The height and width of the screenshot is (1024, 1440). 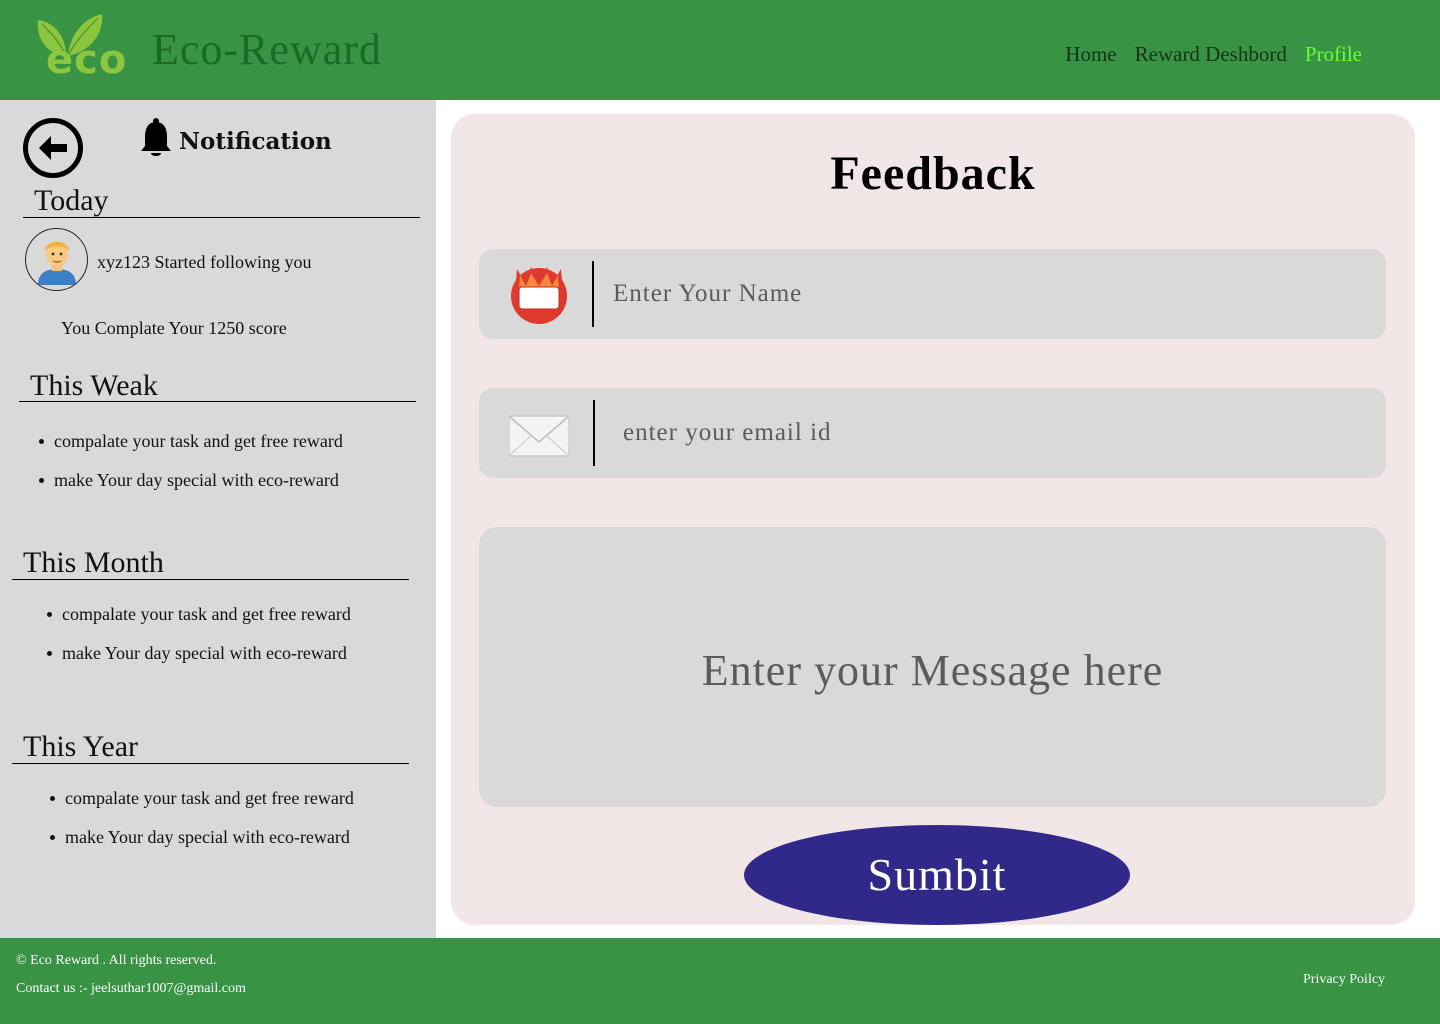 I want to click on month-divider, so click(x=210, y=579).